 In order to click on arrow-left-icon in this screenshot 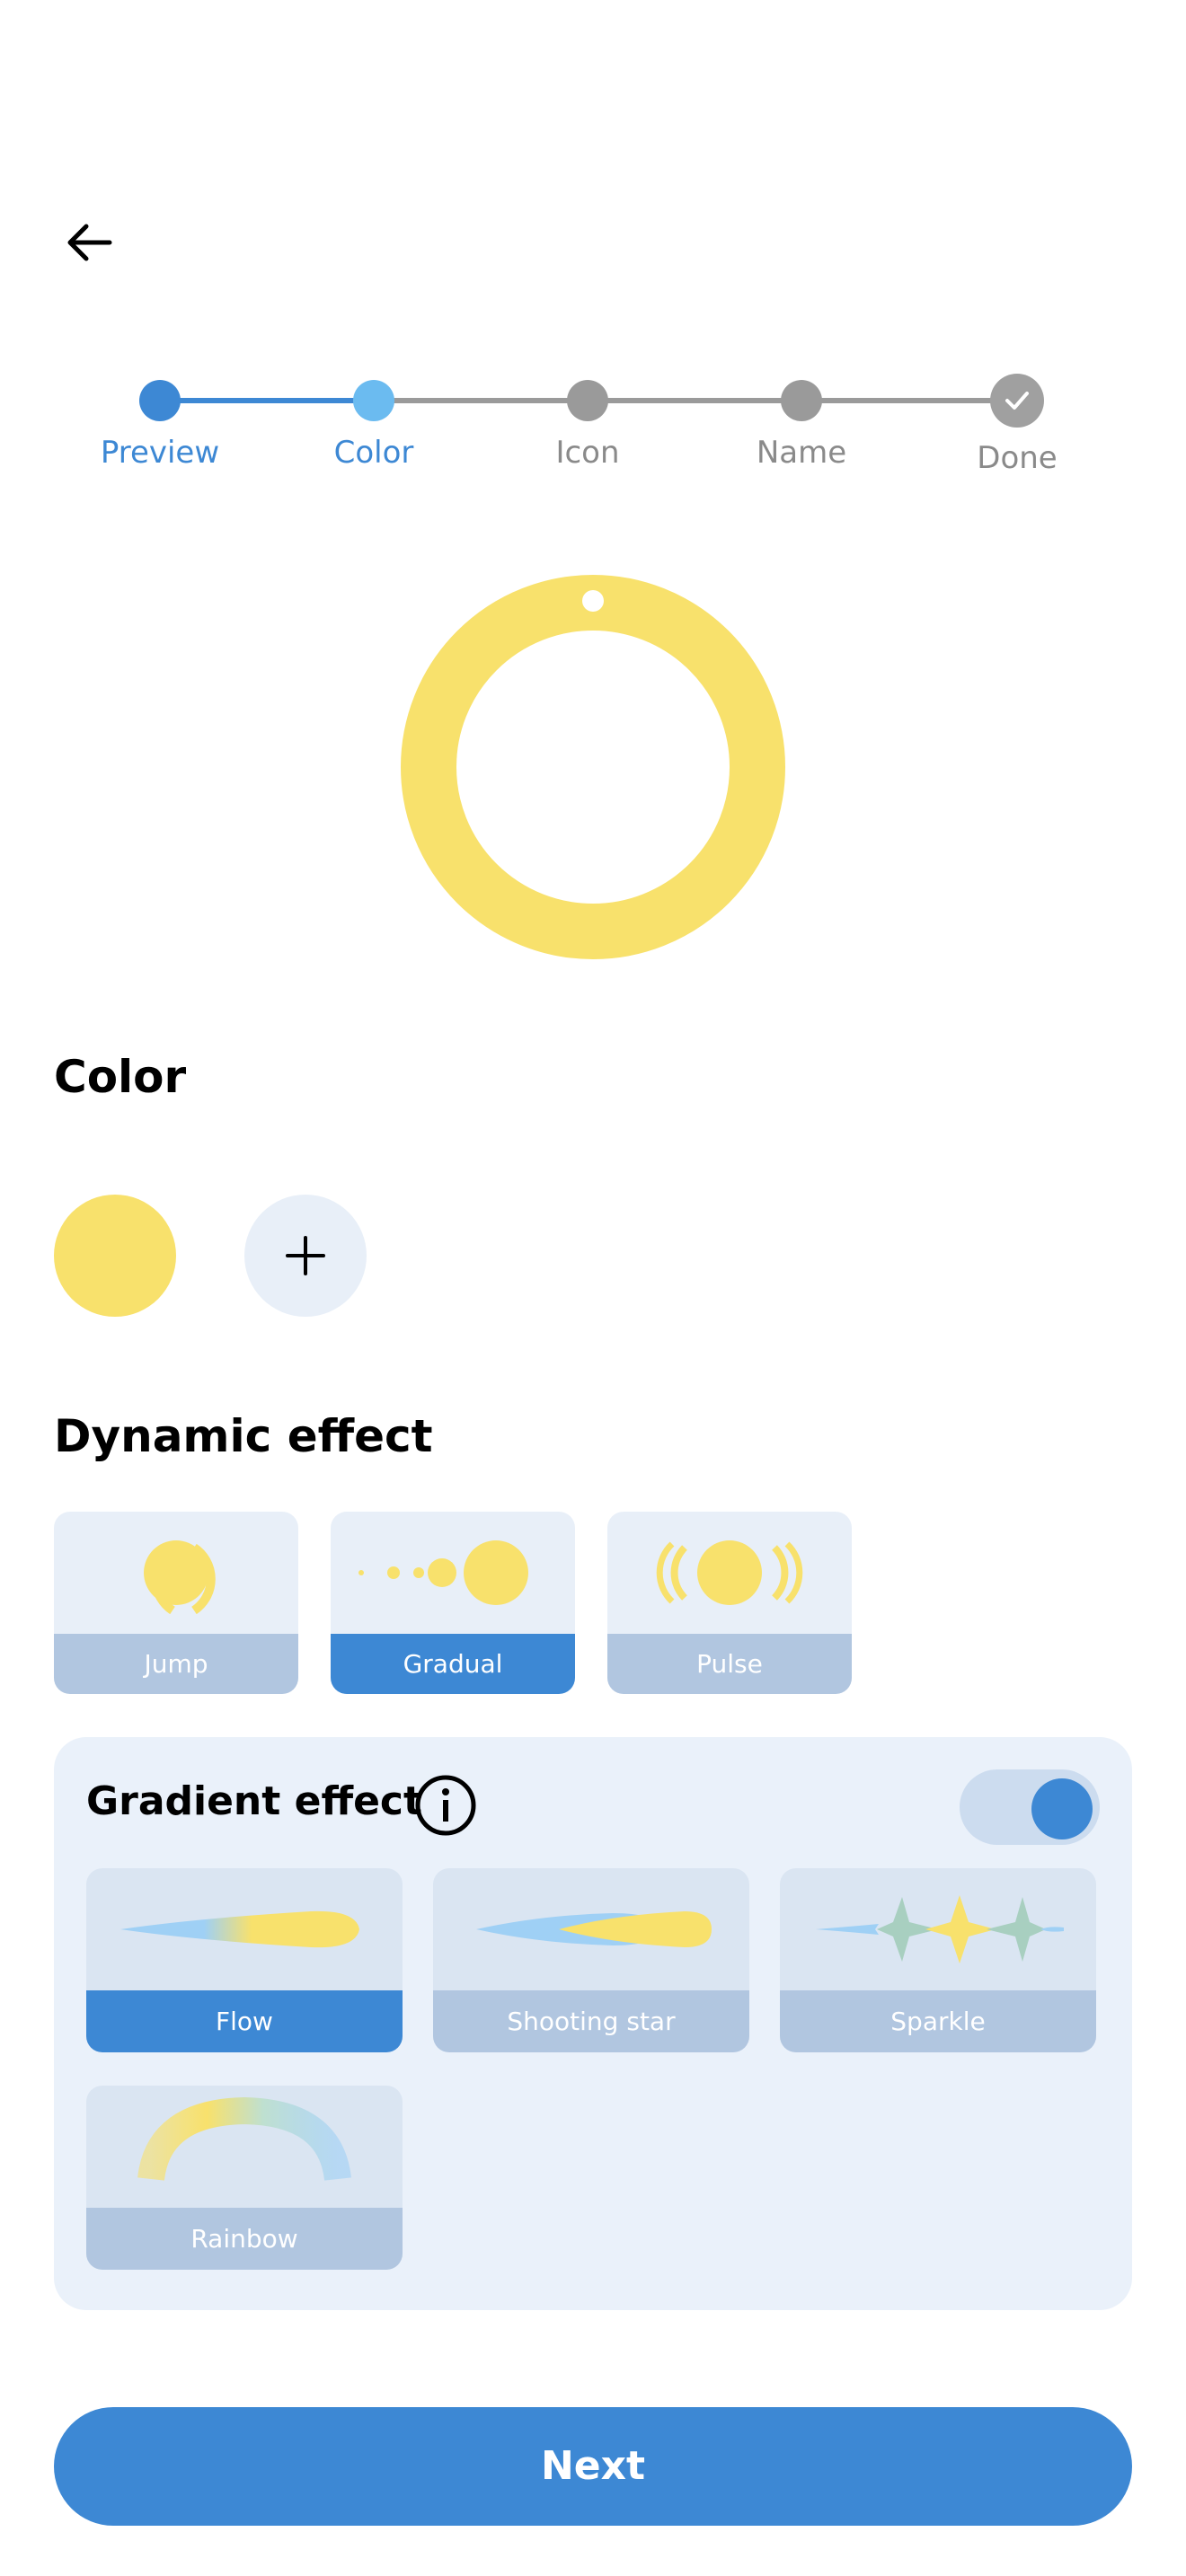, I will do `click(89, 242)`.